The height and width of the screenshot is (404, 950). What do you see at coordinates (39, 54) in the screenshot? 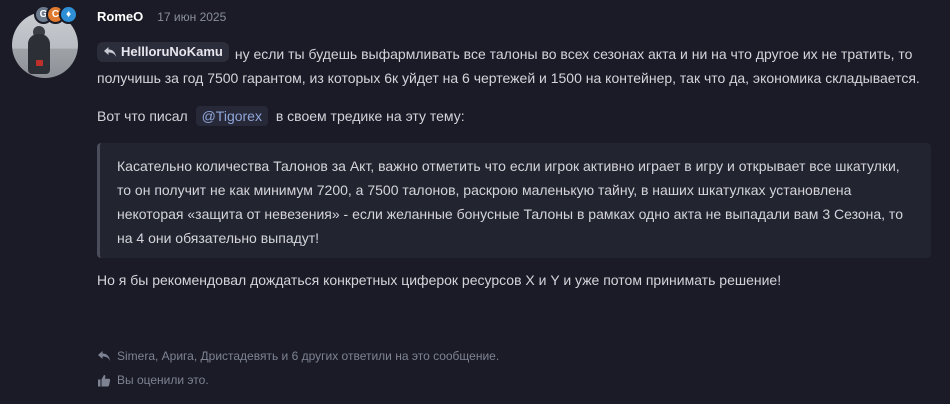
I see `avatar-body-shape` at bounding box center [39, 54].